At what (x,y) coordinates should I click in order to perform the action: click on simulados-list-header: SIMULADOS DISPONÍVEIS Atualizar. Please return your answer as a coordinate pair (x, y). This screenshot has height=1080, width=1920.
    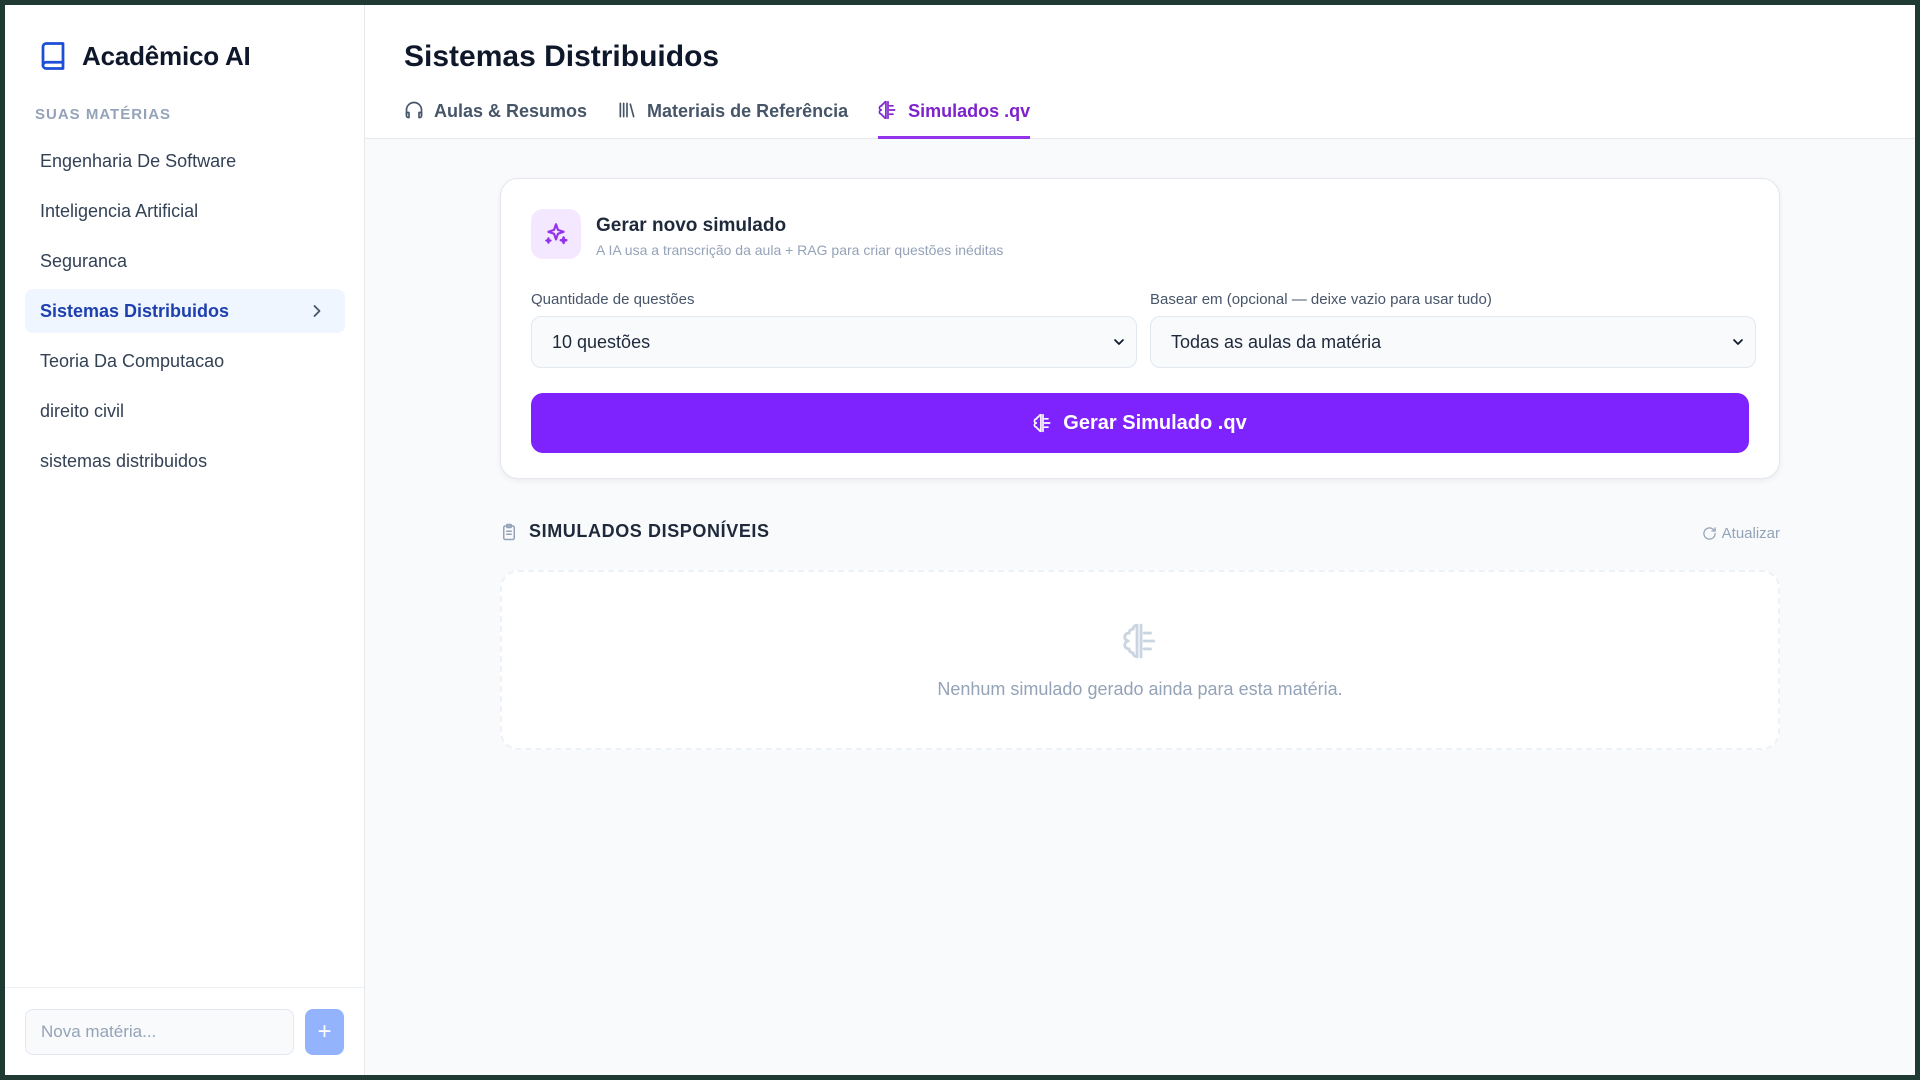
    Looking at the image, I should click on (1140, 536).